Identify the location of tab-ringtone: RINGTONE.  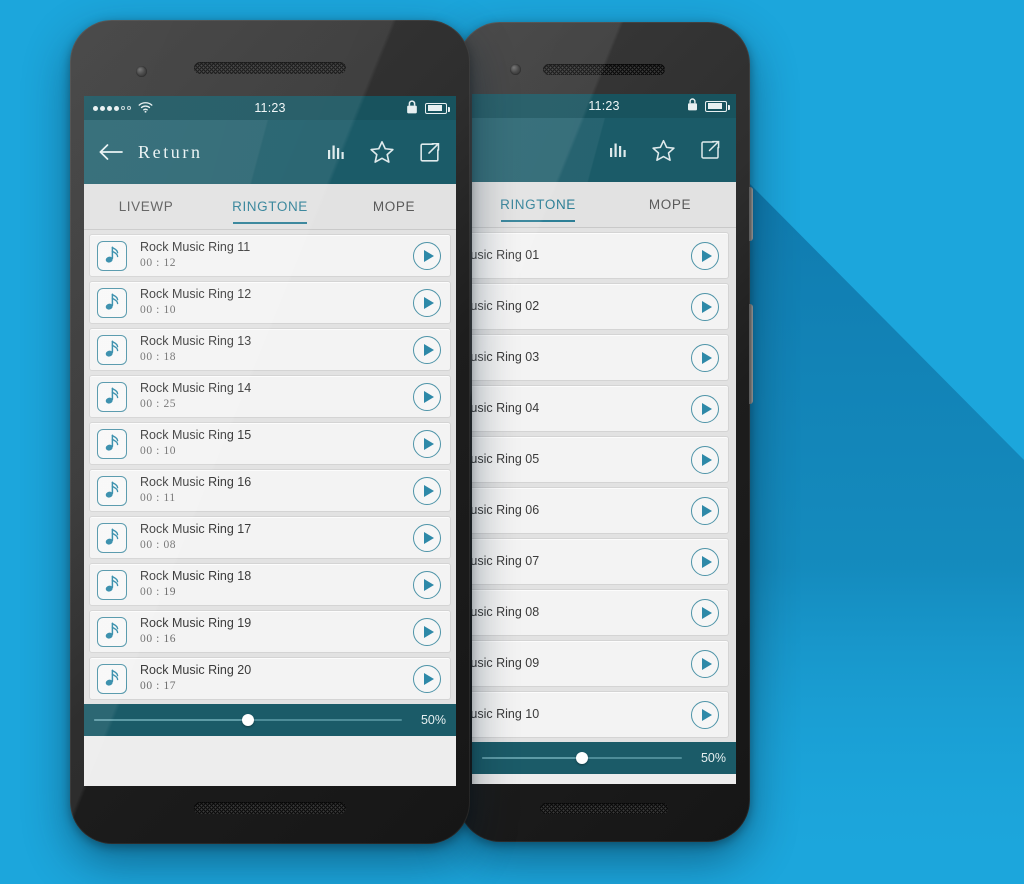
(270, 206).